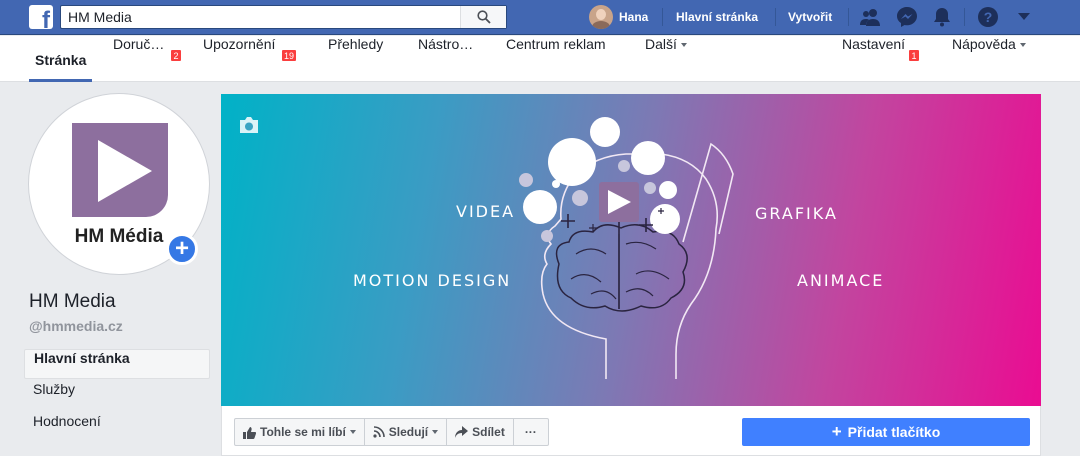 This screenshot has height=456, width=1080. Describe the element at coordinates (796, 213) in the screenshot. I see `cover-label-graphics: Grafika` at that location.